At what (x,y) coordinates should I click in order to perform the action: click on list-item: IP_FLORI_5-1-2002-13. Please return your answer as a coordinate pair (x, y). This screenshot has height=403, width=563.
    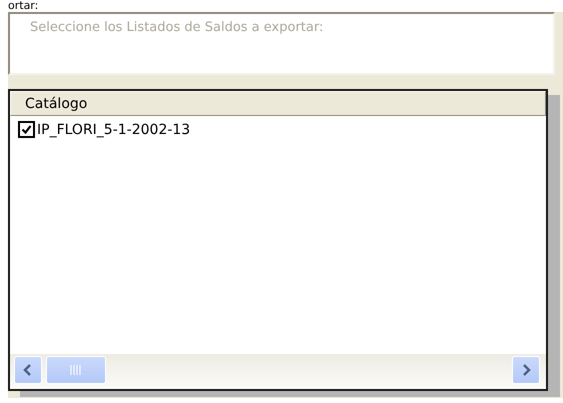
    Looking at the image, I should click on (113, 130).